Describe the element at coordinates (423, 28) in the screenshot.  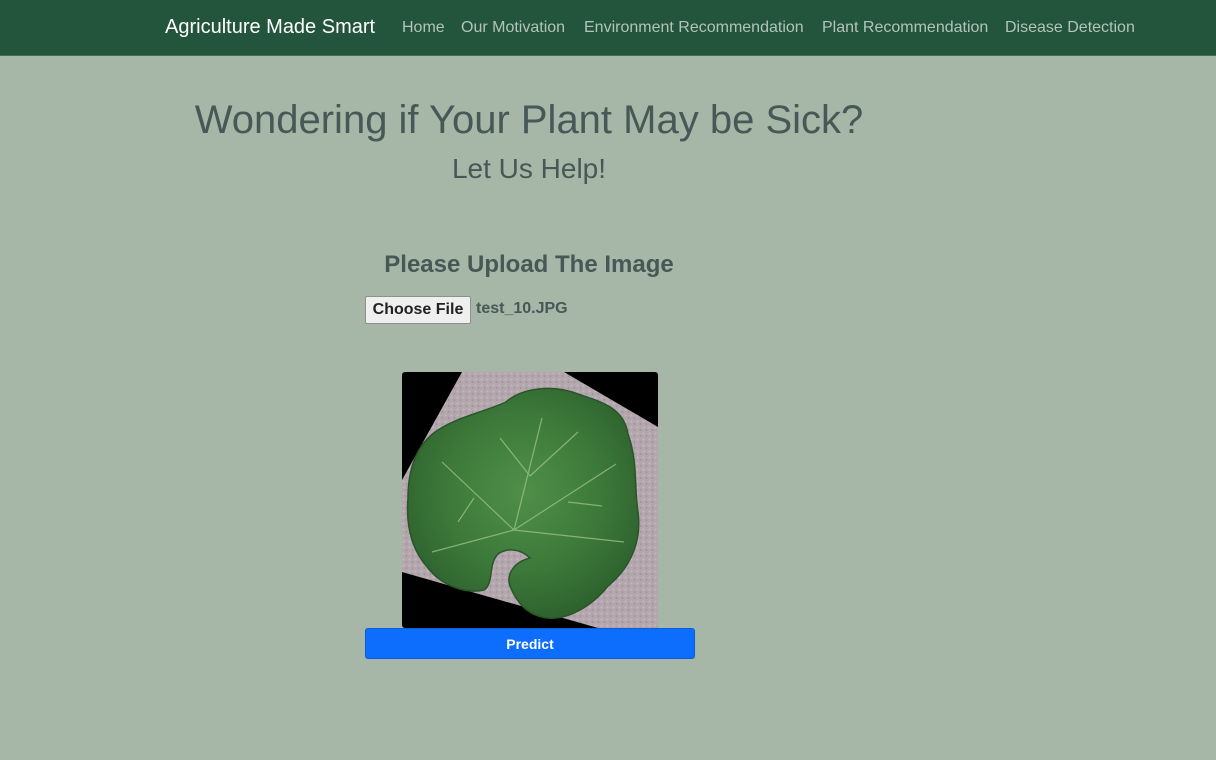
I see `nav-link-home: Home` at that location.